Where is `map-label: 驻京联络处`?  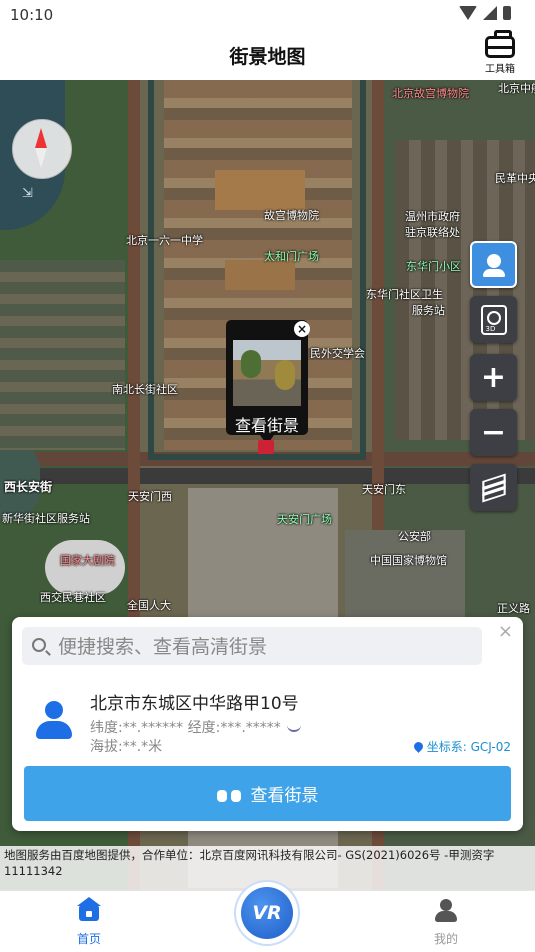 map-label: 驻京联络处 is located at coordinates (432, 232).